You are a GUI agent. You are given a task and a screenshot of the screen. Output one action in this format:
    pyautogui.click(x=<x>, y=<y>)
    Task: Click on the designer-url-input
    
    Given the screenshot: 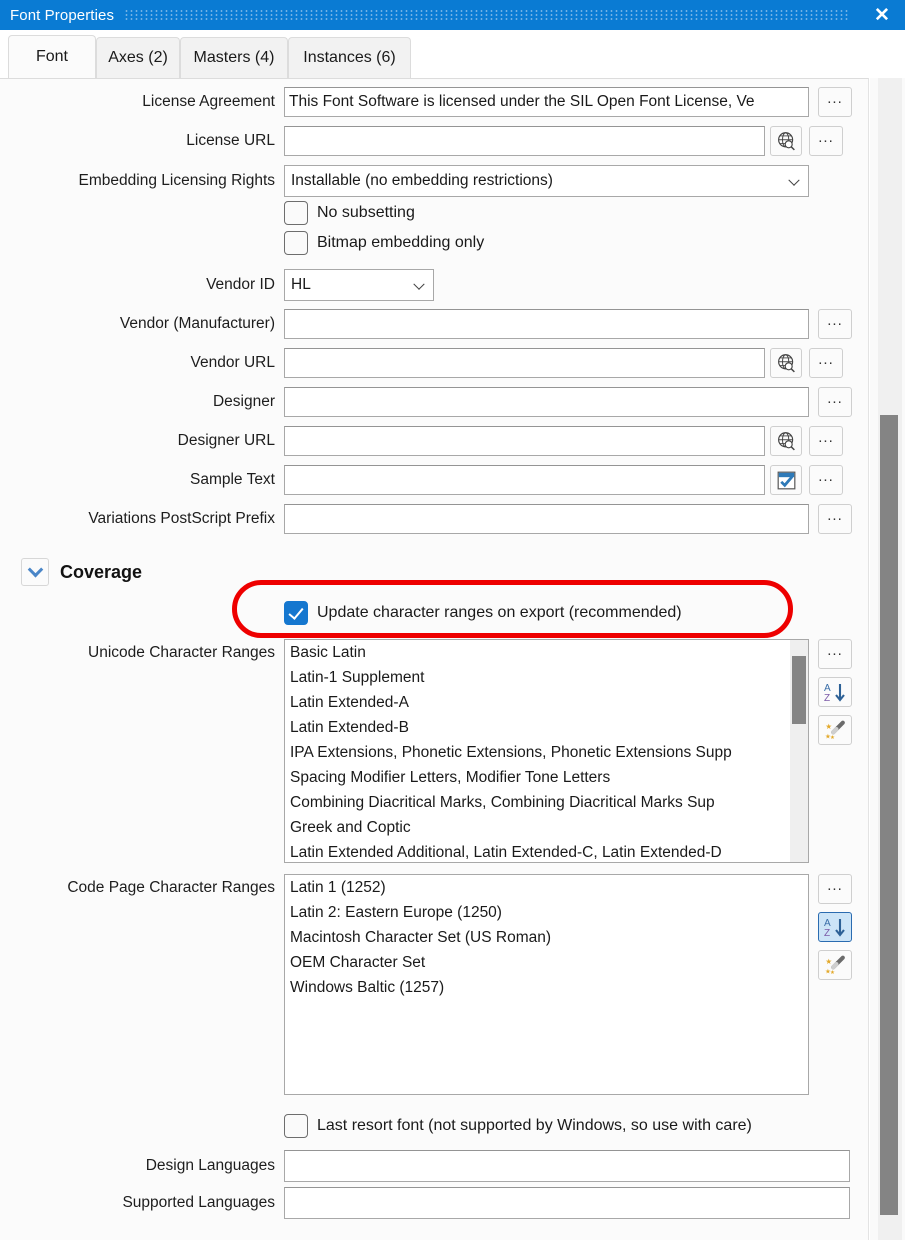 What is the action you would take?
    pyautogui.click(x=524, y=441)
    